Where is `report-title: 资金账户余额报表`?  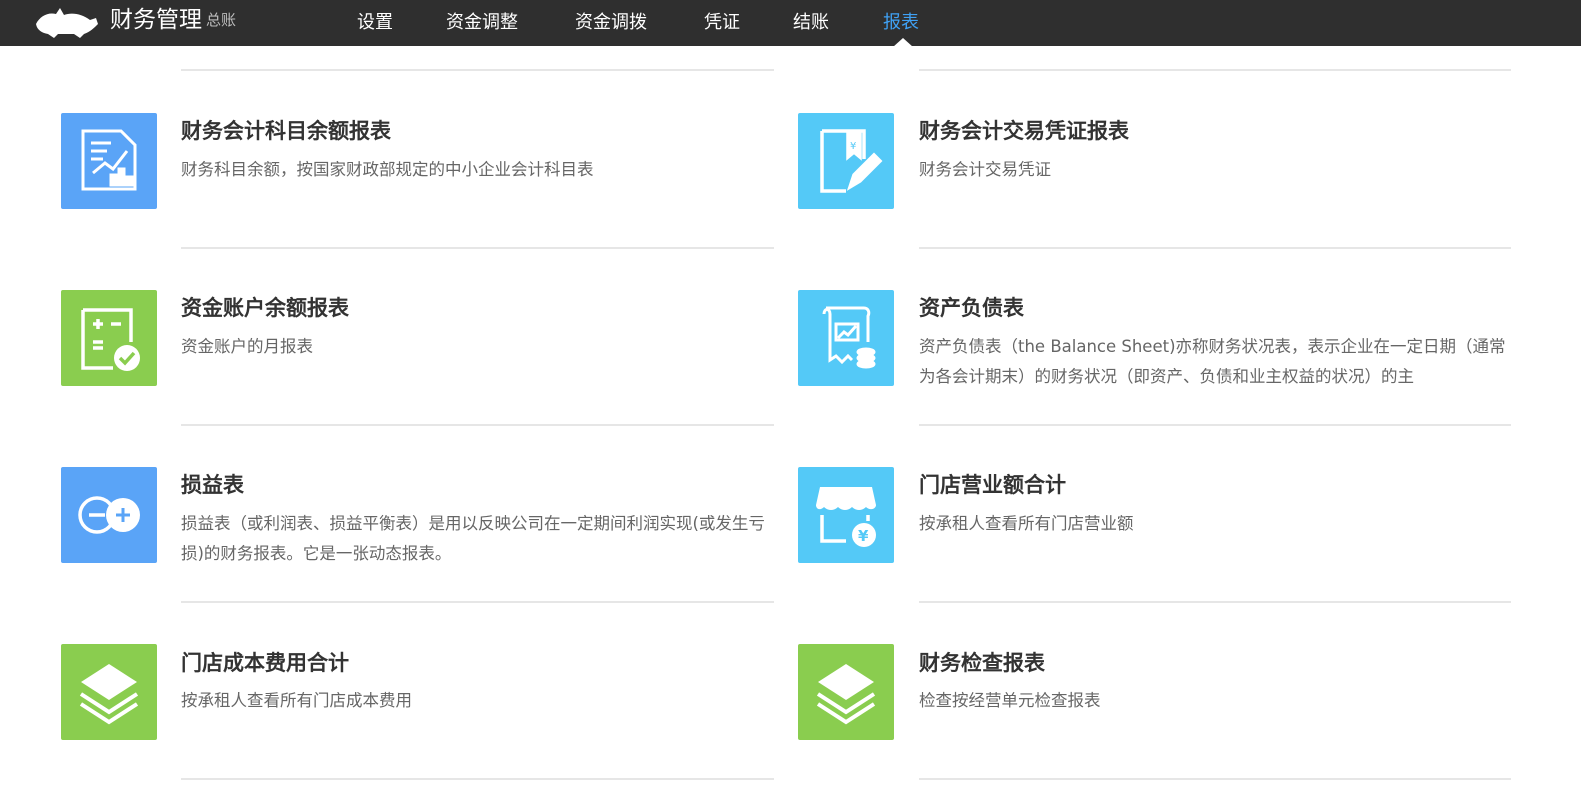 report-title: 资金账户余额报表 is located at coordinates (265, 307).